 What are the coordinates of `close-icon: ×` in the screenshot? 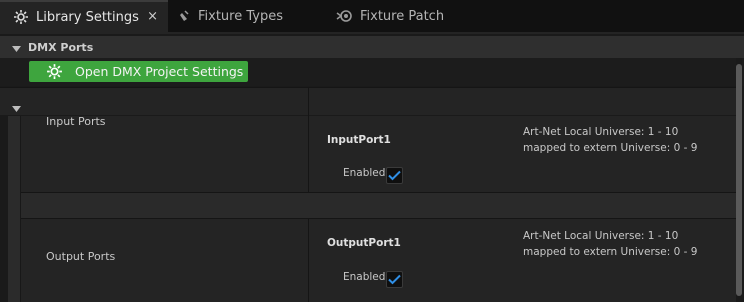 It's located at (152, 16).